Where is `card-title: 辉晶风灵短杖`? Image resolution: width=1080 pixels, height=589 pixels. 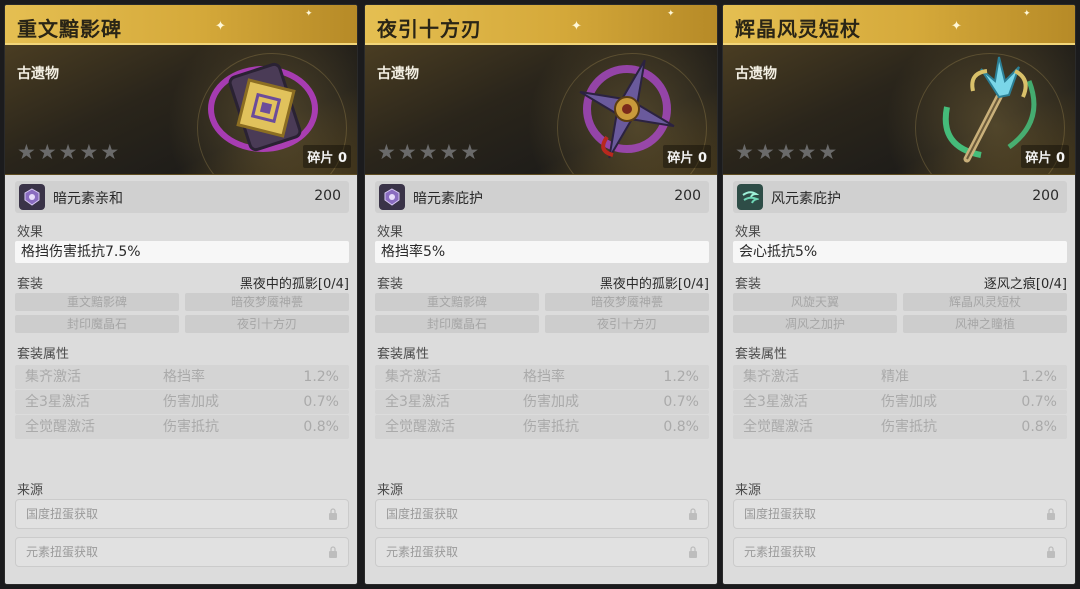
card-title: 辉晶风灵短杖 is located at coordinates (798, 29).